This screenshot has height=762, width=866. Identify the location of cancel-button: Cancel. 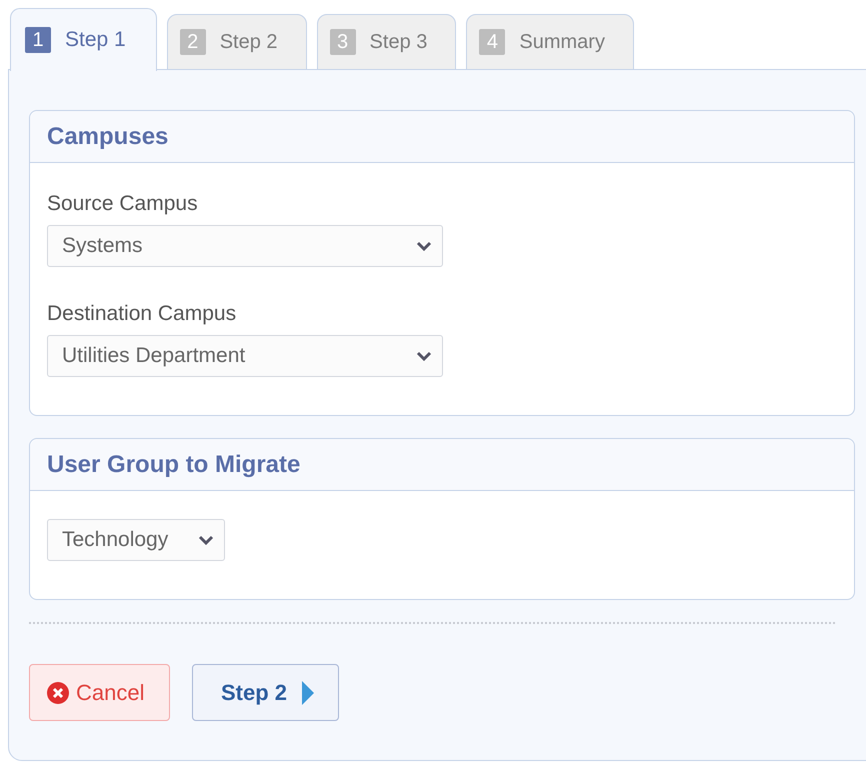
(99, 692).